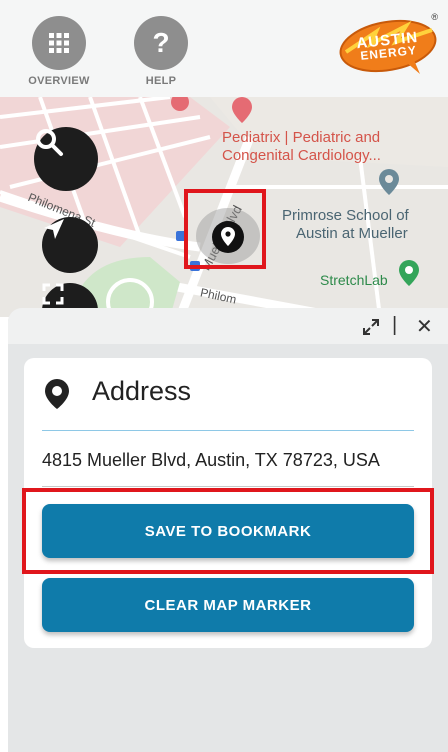  I want to click on poi-label-stretchlab: StretchLab, so click(354, 280).